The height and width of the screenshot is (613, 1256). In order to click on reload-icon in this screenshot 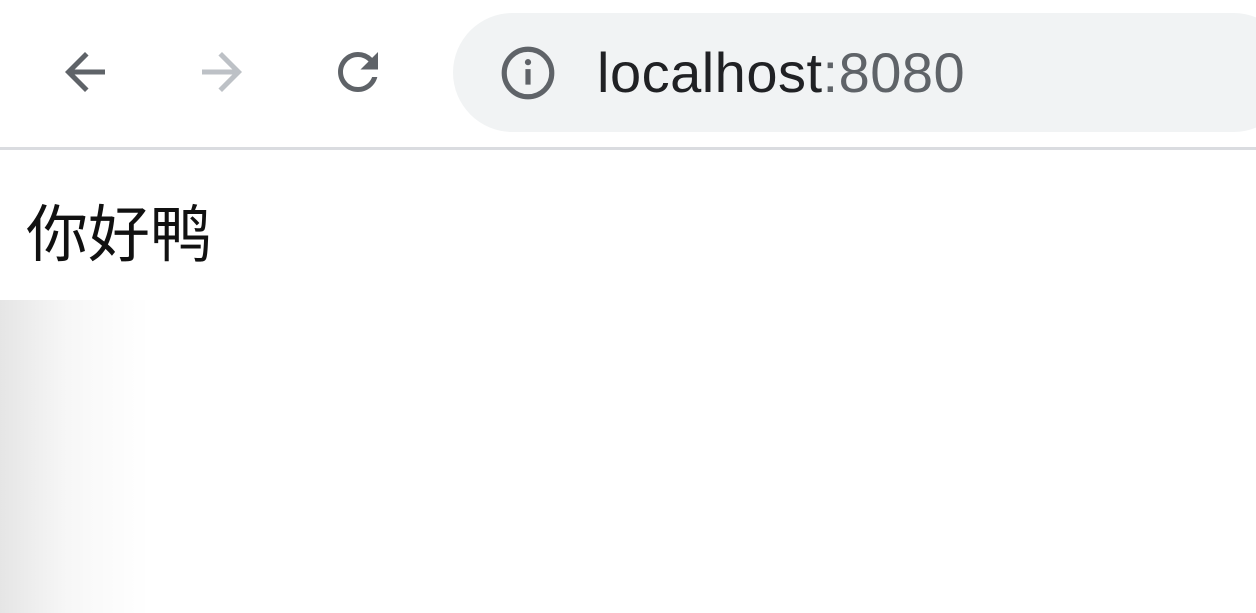, I will do `click(358, 72)`.